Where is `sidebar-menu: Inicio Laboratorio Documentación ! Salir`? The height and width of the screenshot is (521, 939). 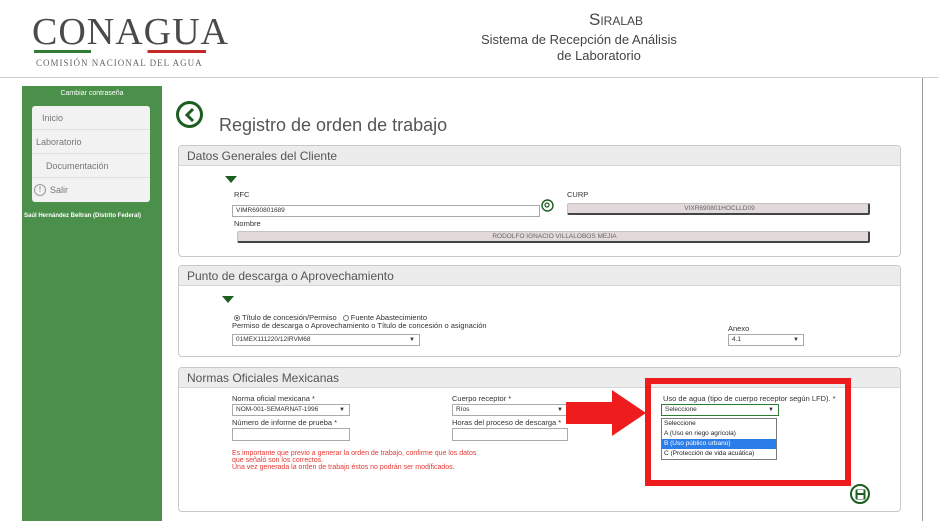 sidebar-menu: Inicio Laboratorio Documentación ! Salir is located at coordinates (91, 154).